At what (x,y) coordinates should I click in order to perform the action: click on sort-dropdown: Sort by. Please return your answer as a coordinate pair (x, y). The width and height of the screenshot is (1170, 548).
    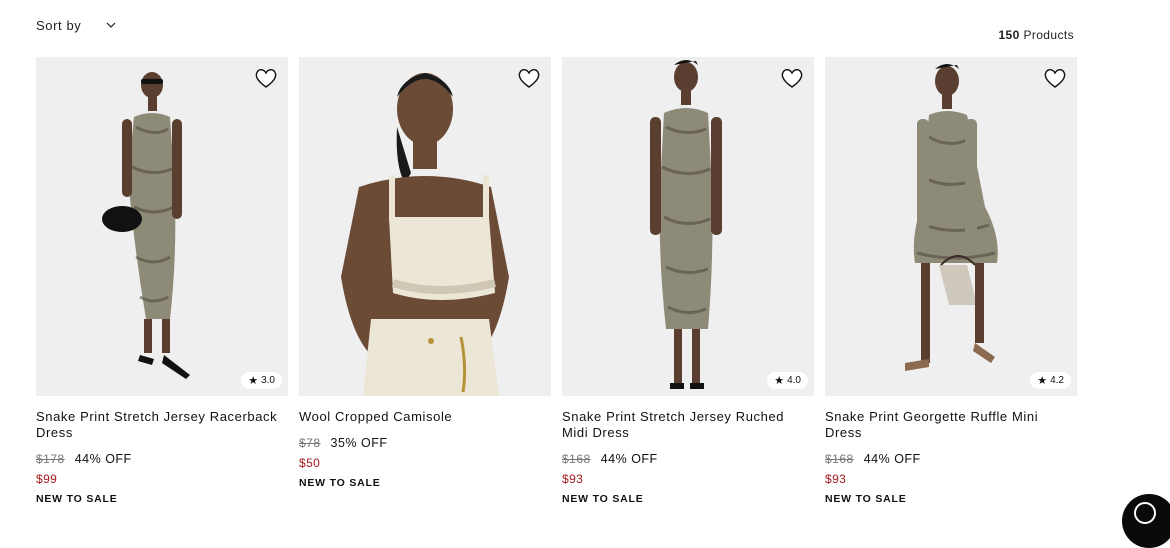
    Looking at the image, I should click on (76, 25).